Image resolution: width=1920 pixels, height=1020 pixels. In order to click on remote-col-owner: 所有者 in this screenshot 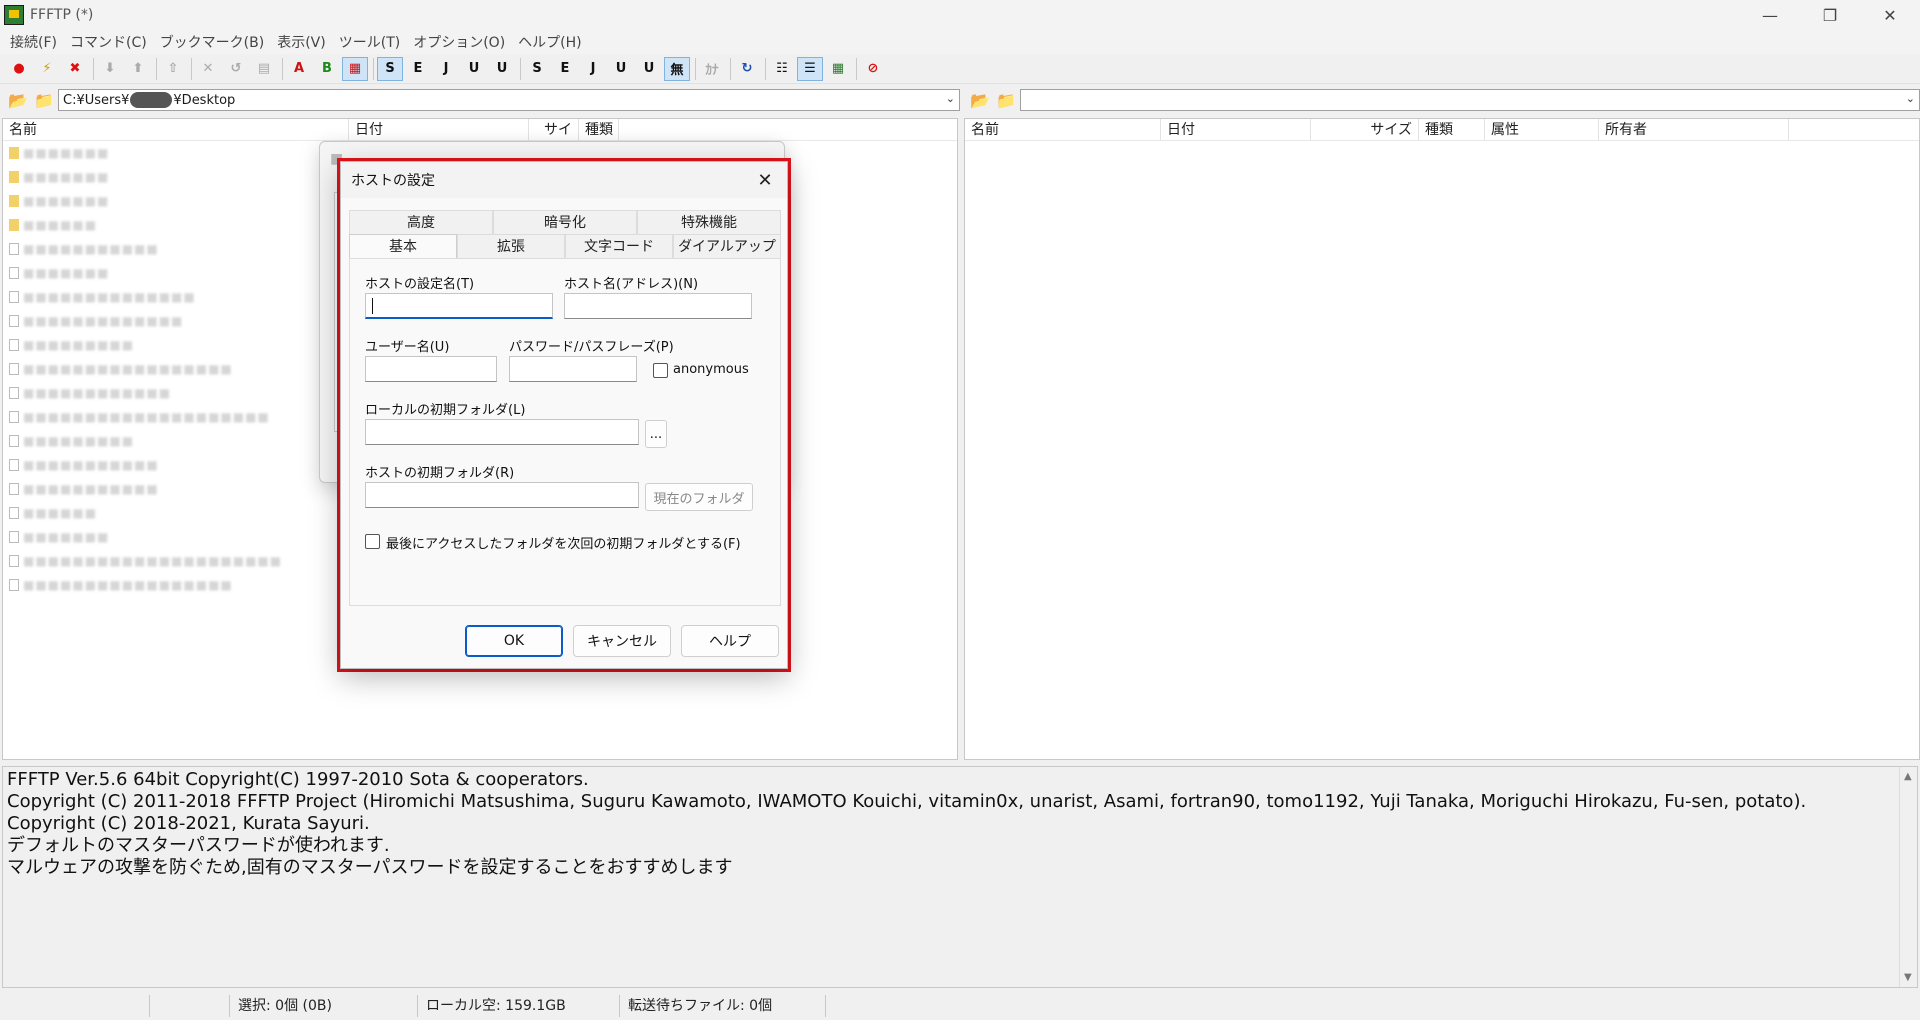, I will do `click(1694, 130)`.